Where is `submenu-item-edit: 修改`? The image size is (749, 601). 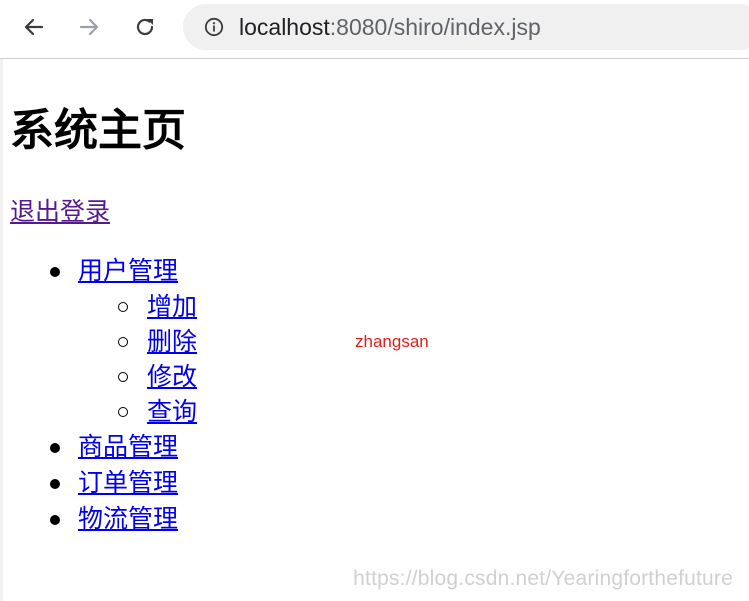 submenu-item-edit: 修改 is located at coordinates (413, 376).